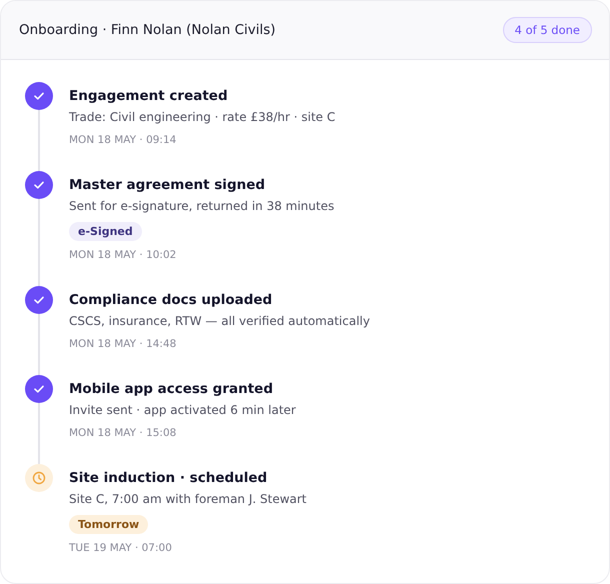 This screenshot has height=584, width=610. I want to click on step-timestamp: MON 18 MAY · 09:14, so click(123, 140).